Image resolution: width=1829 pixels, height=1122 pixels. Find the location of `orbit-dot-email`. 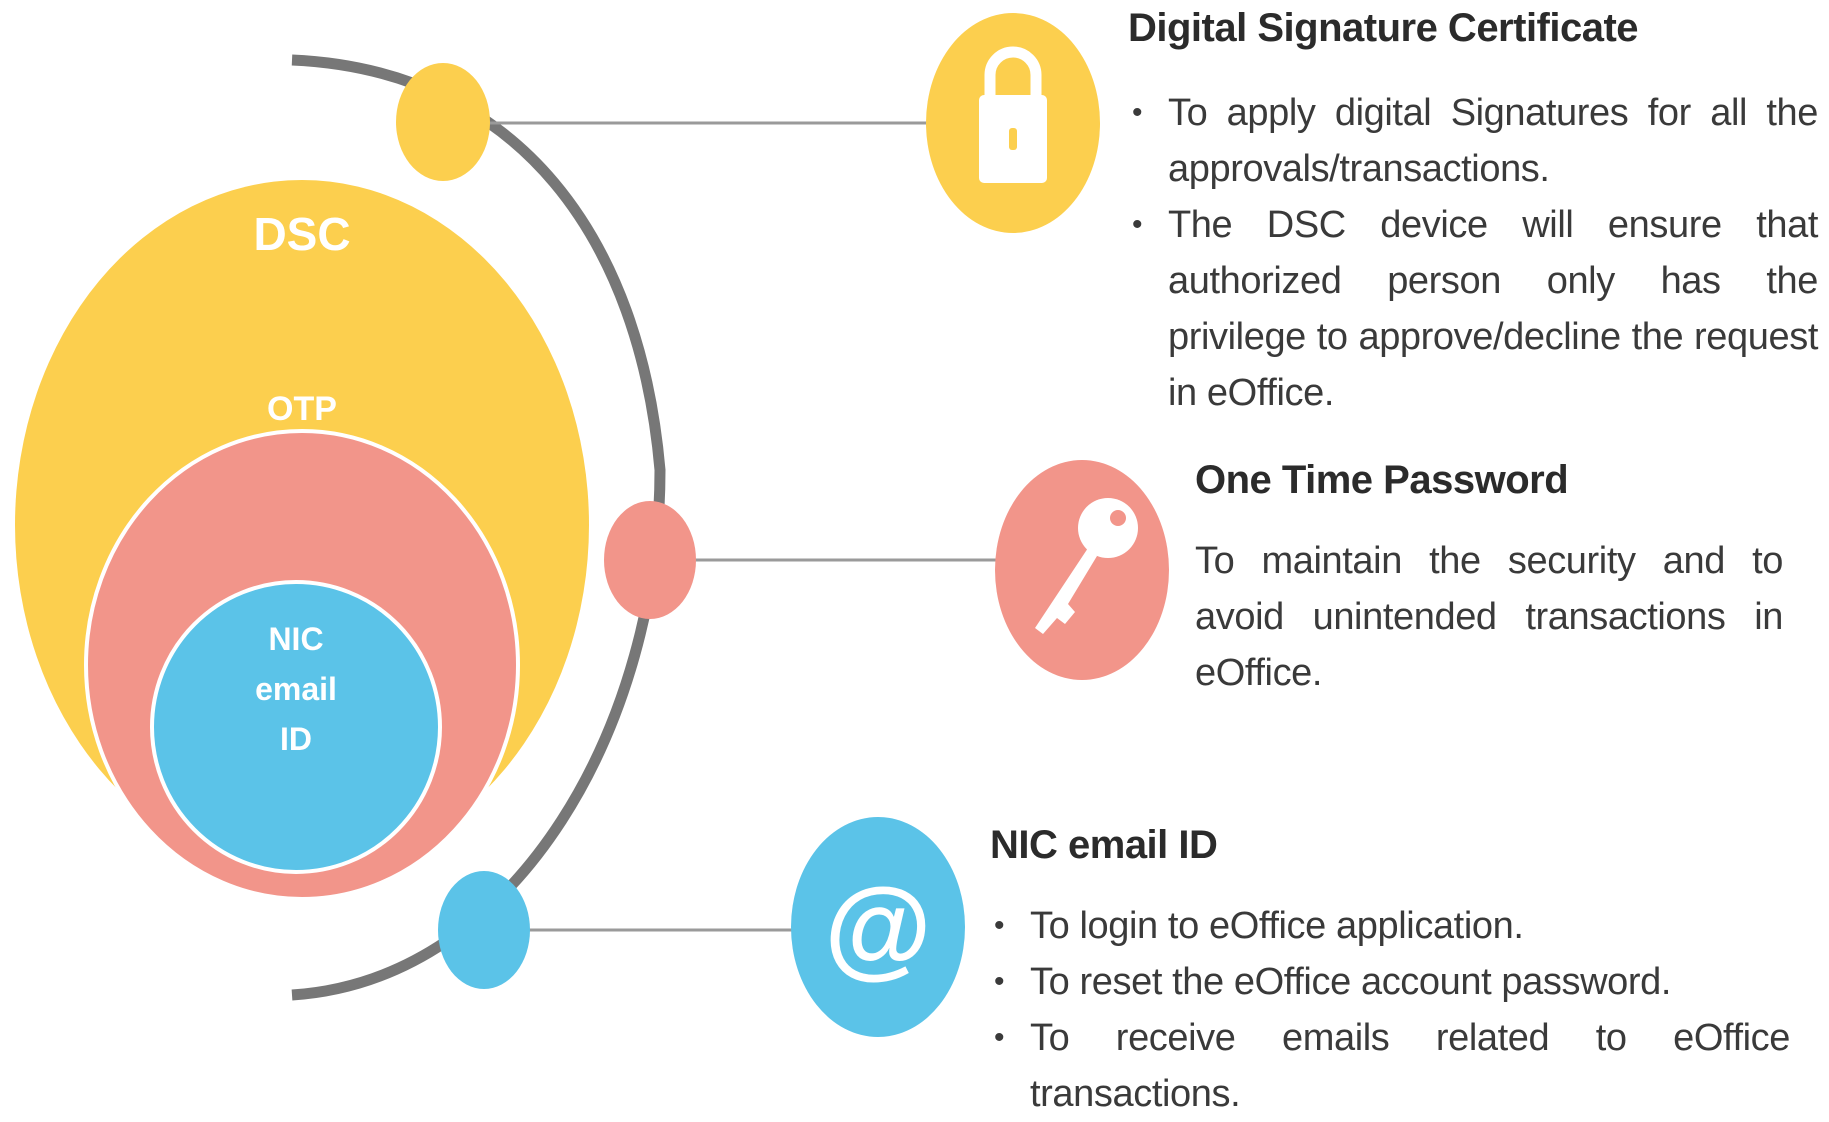

orbit-dot-email is located at coordinates (484, 930).